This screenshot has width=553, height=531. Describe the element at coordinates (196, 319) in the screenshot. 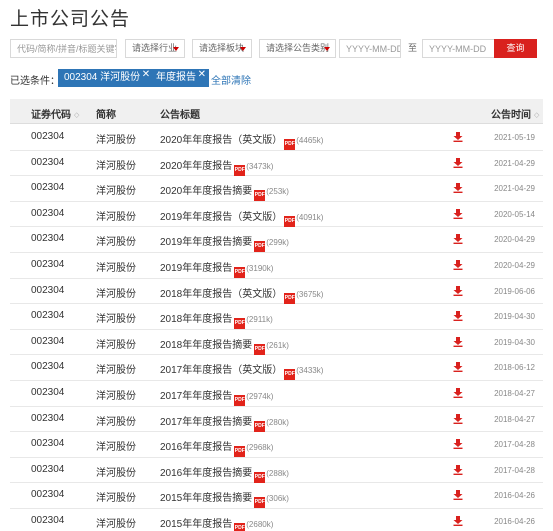

I see `row-title: 2018年年度报告` at that location.